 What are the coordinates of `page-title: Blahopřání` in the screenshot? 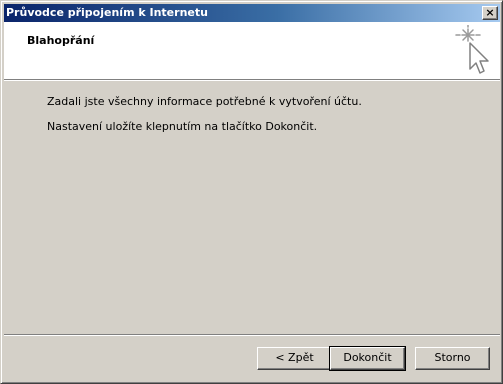 It's located at (61, 40).